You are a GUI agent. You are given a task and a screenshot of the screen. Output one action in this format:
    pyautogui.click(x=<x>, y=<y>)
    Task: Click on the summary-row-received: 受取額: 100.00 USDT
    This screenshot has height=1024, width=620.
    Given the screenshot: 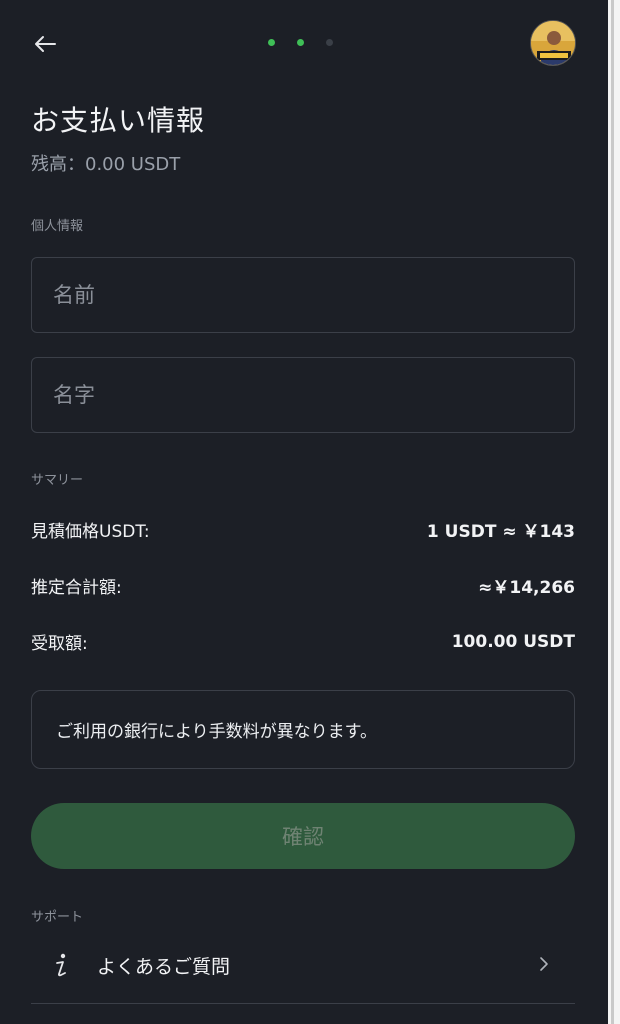 What is the action you would take?
    pyautogui.click(x=303, y=642)
    